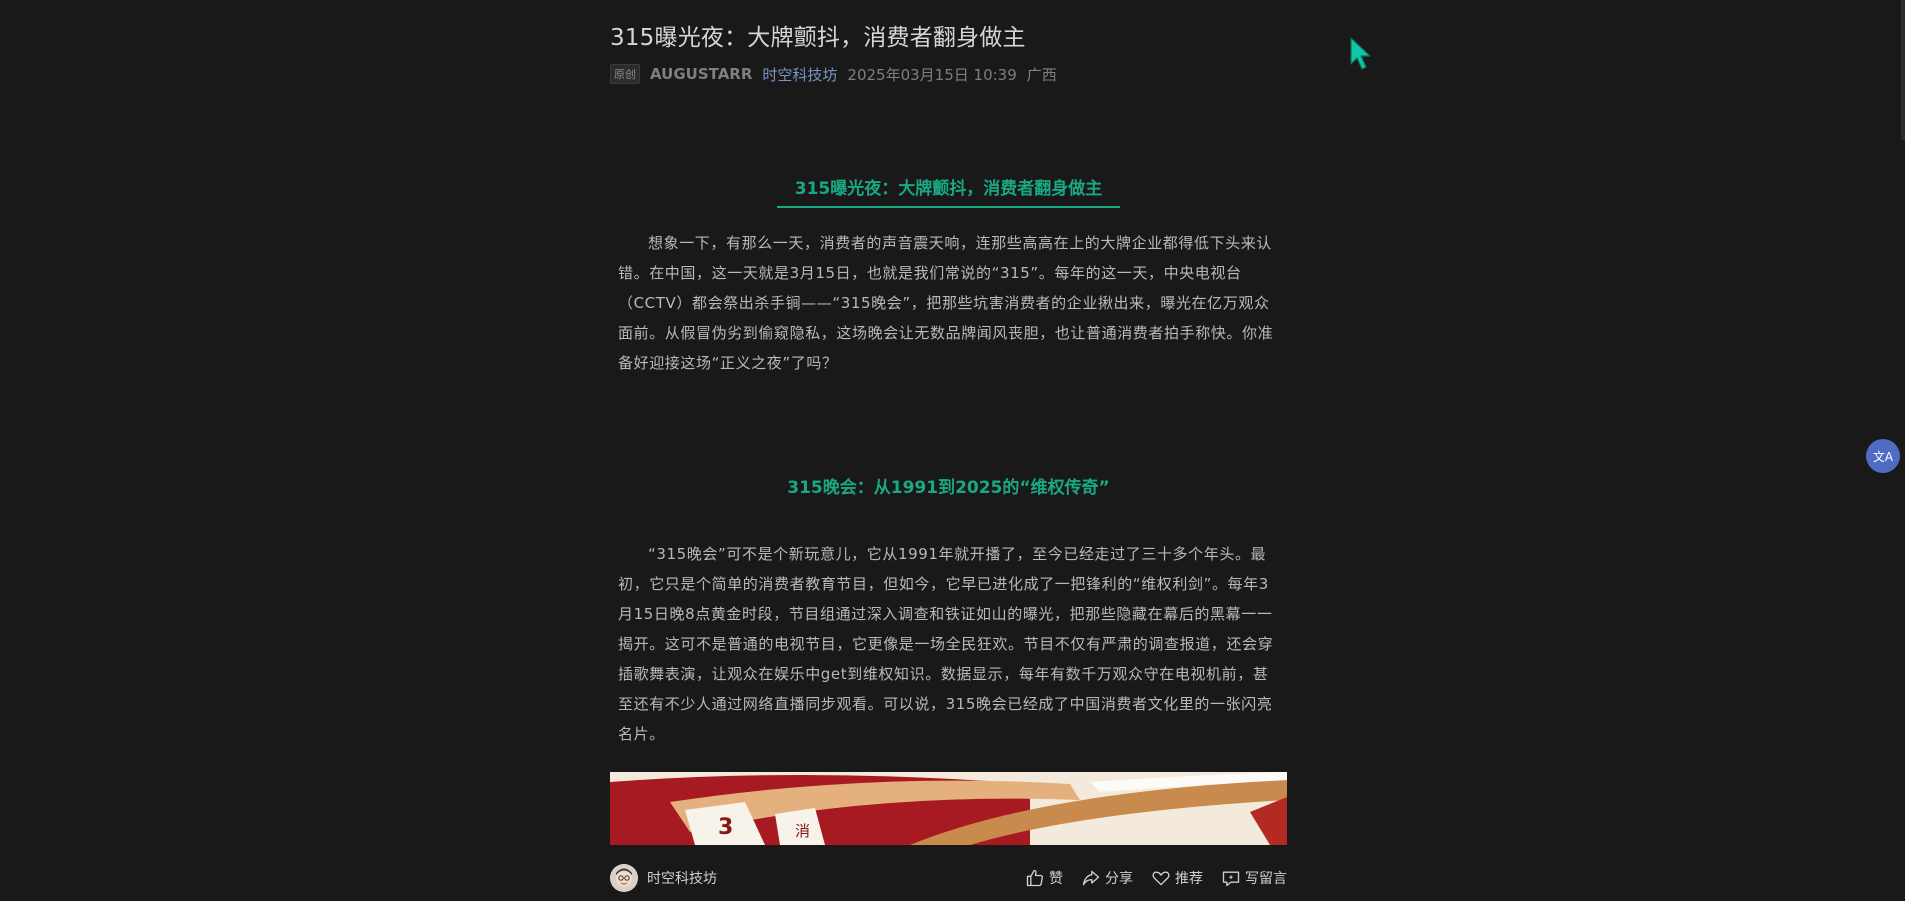  Describe the element at coordinates (1056, 879) in the screenshot. I see `like-label: 赞` at that location.